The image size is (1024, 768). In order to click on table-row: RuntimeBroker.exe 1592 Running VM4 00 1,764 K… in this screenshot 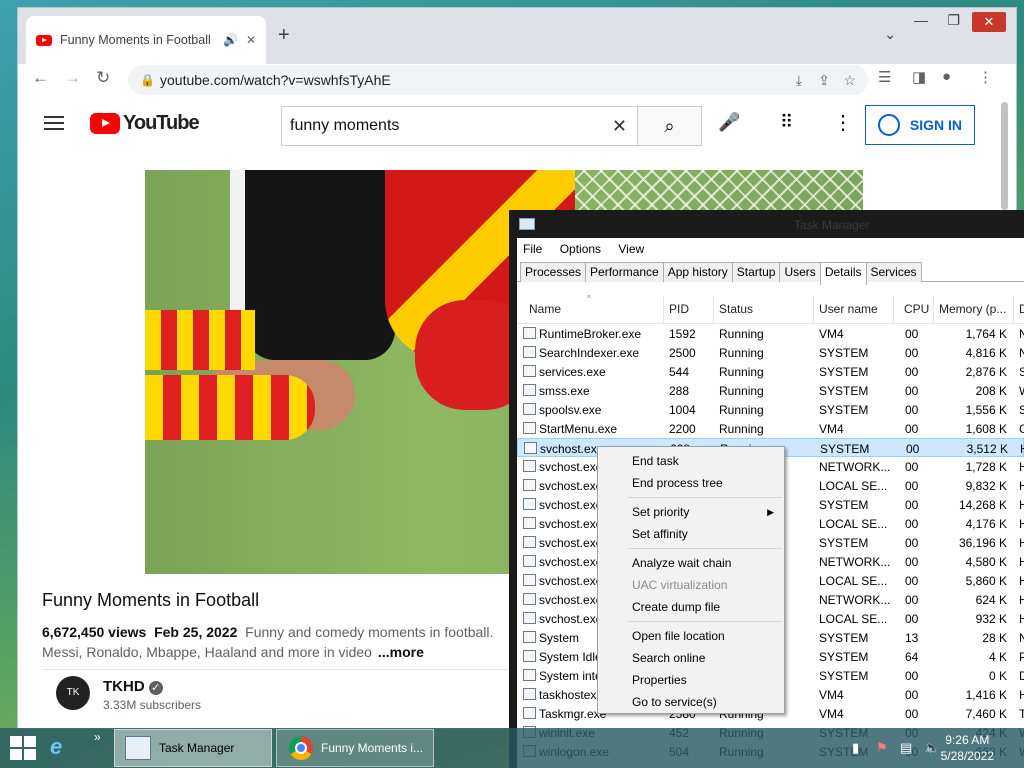, I will do `click(770, 333)`.